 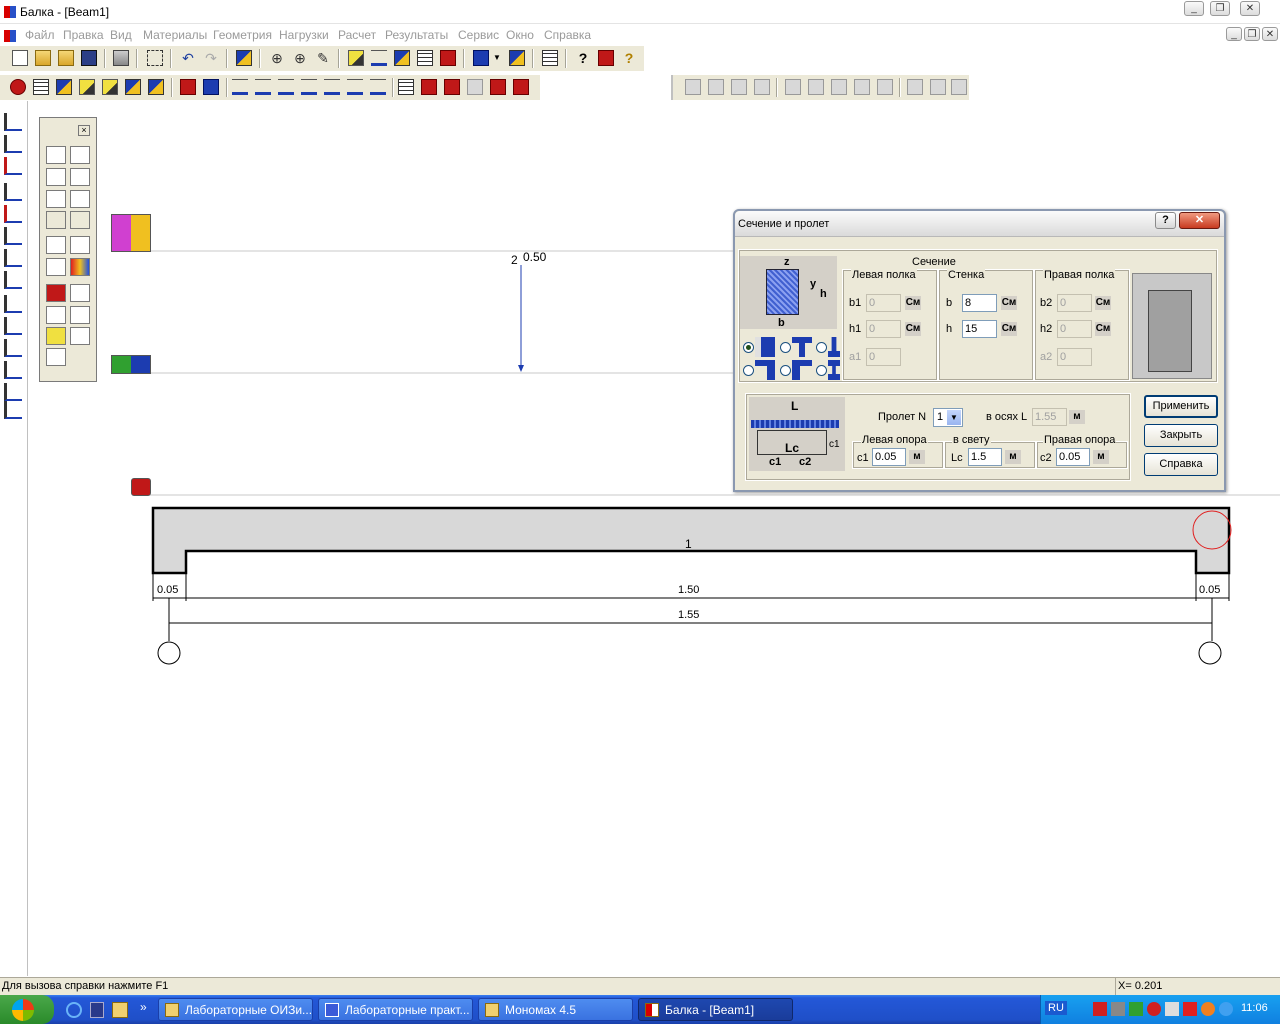 What do you see at coordinates (89, 58) in the screenshot?
I see `save-button` at bounding box center [89, 58].